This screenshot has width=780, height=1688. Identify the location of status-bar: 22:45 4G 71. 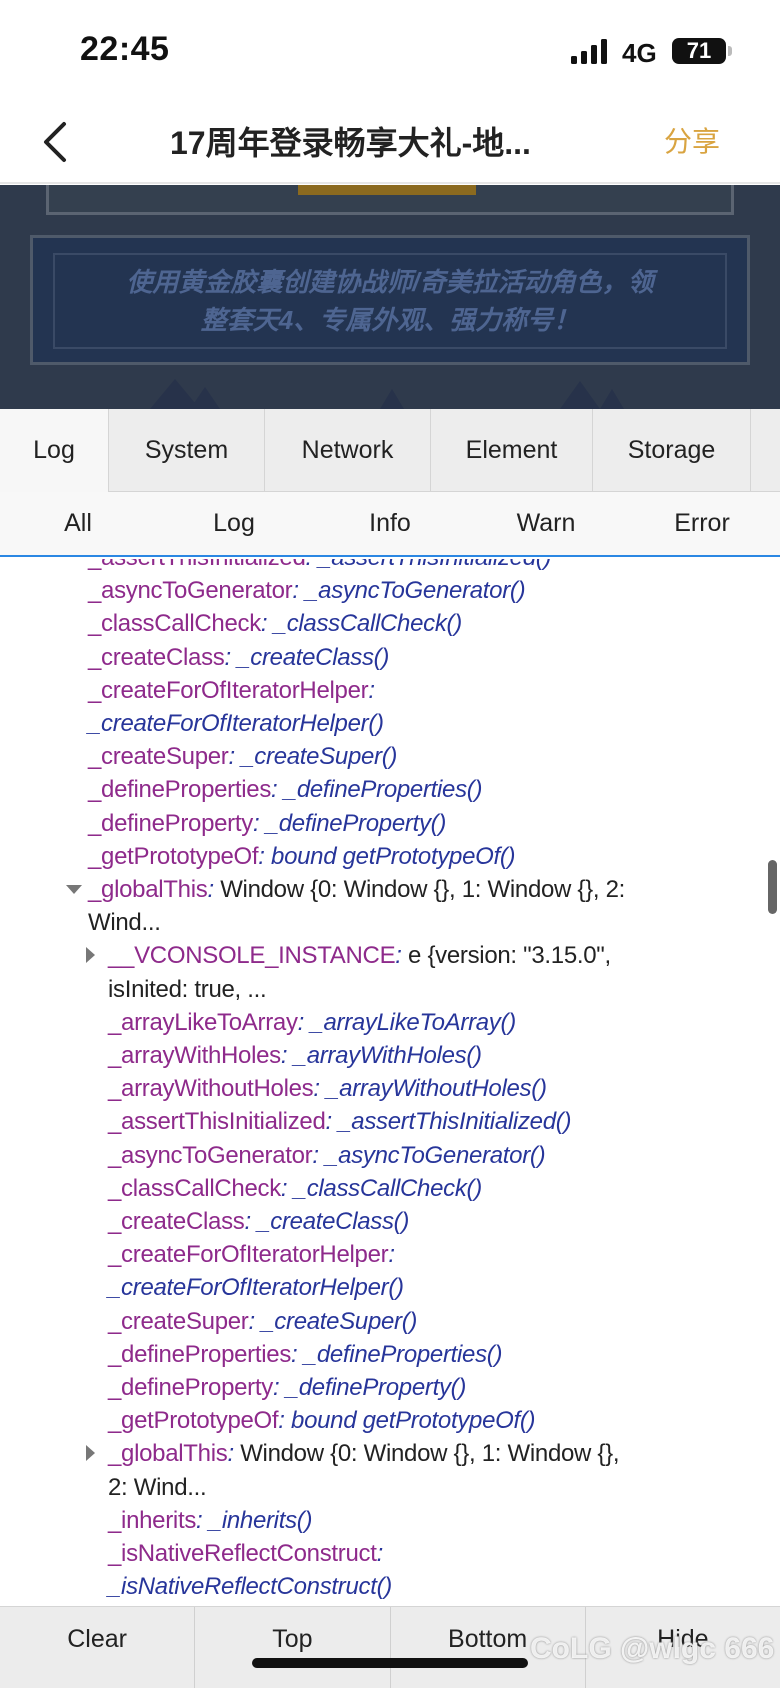
(390, 50).